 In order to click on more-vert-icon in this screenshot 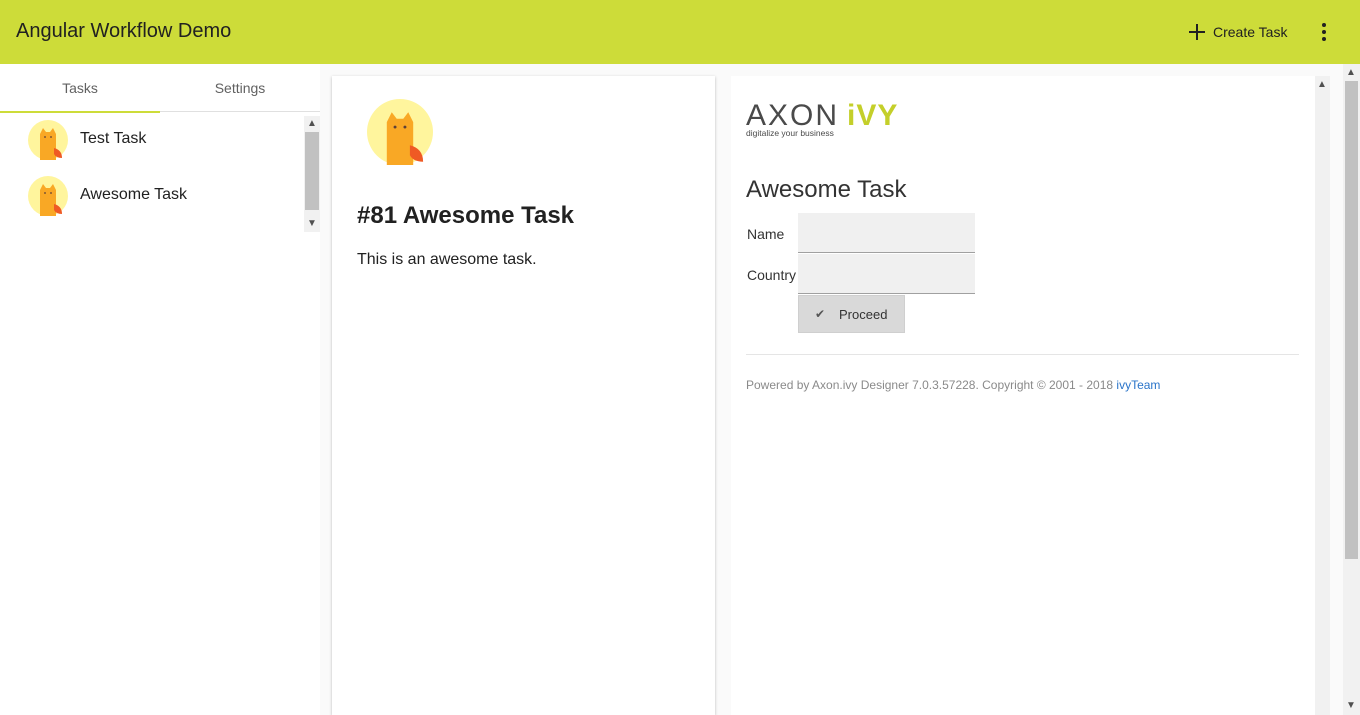, I will do `click(1324, 25)`.